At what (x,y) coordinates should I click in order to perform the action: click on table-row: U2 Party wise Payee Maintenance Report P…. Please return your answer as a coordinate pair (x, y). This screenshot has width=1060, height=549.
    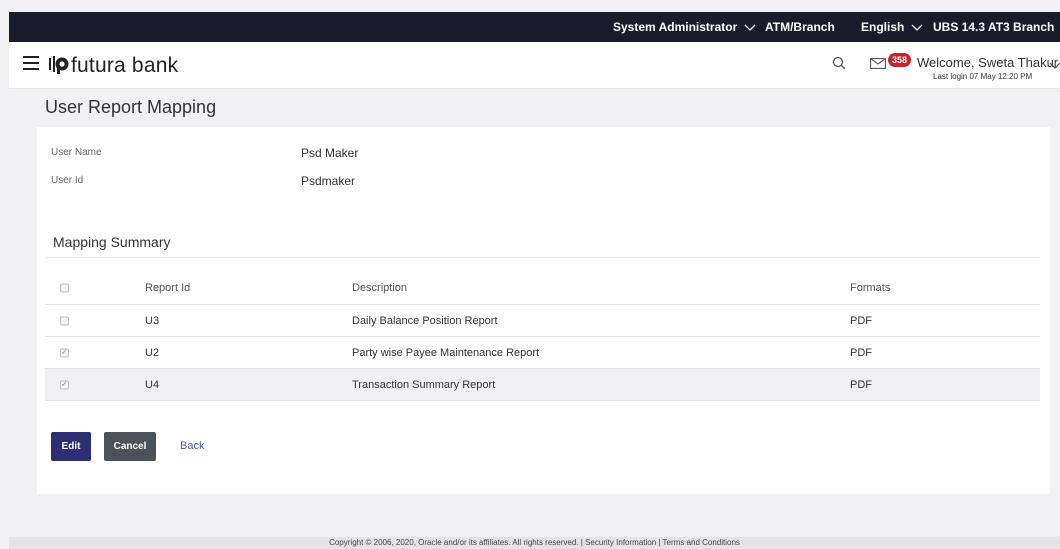
    Looking at the image, I should click on (542, 353).